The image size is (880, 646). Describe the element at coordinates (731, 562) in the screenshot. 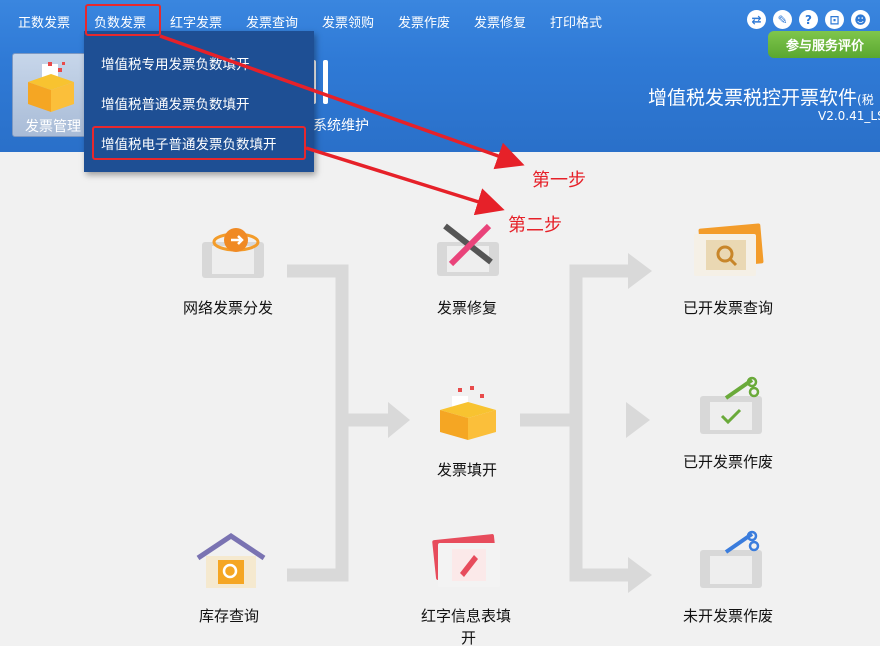

I see `unissued-void-icon` at that location.